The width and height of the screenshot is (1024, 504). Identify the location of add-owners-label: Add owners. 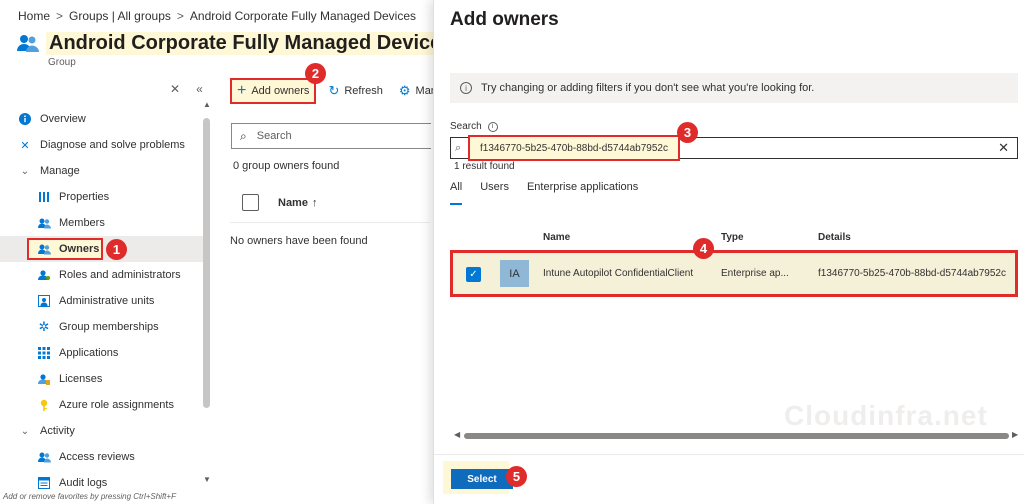
(280, 91).